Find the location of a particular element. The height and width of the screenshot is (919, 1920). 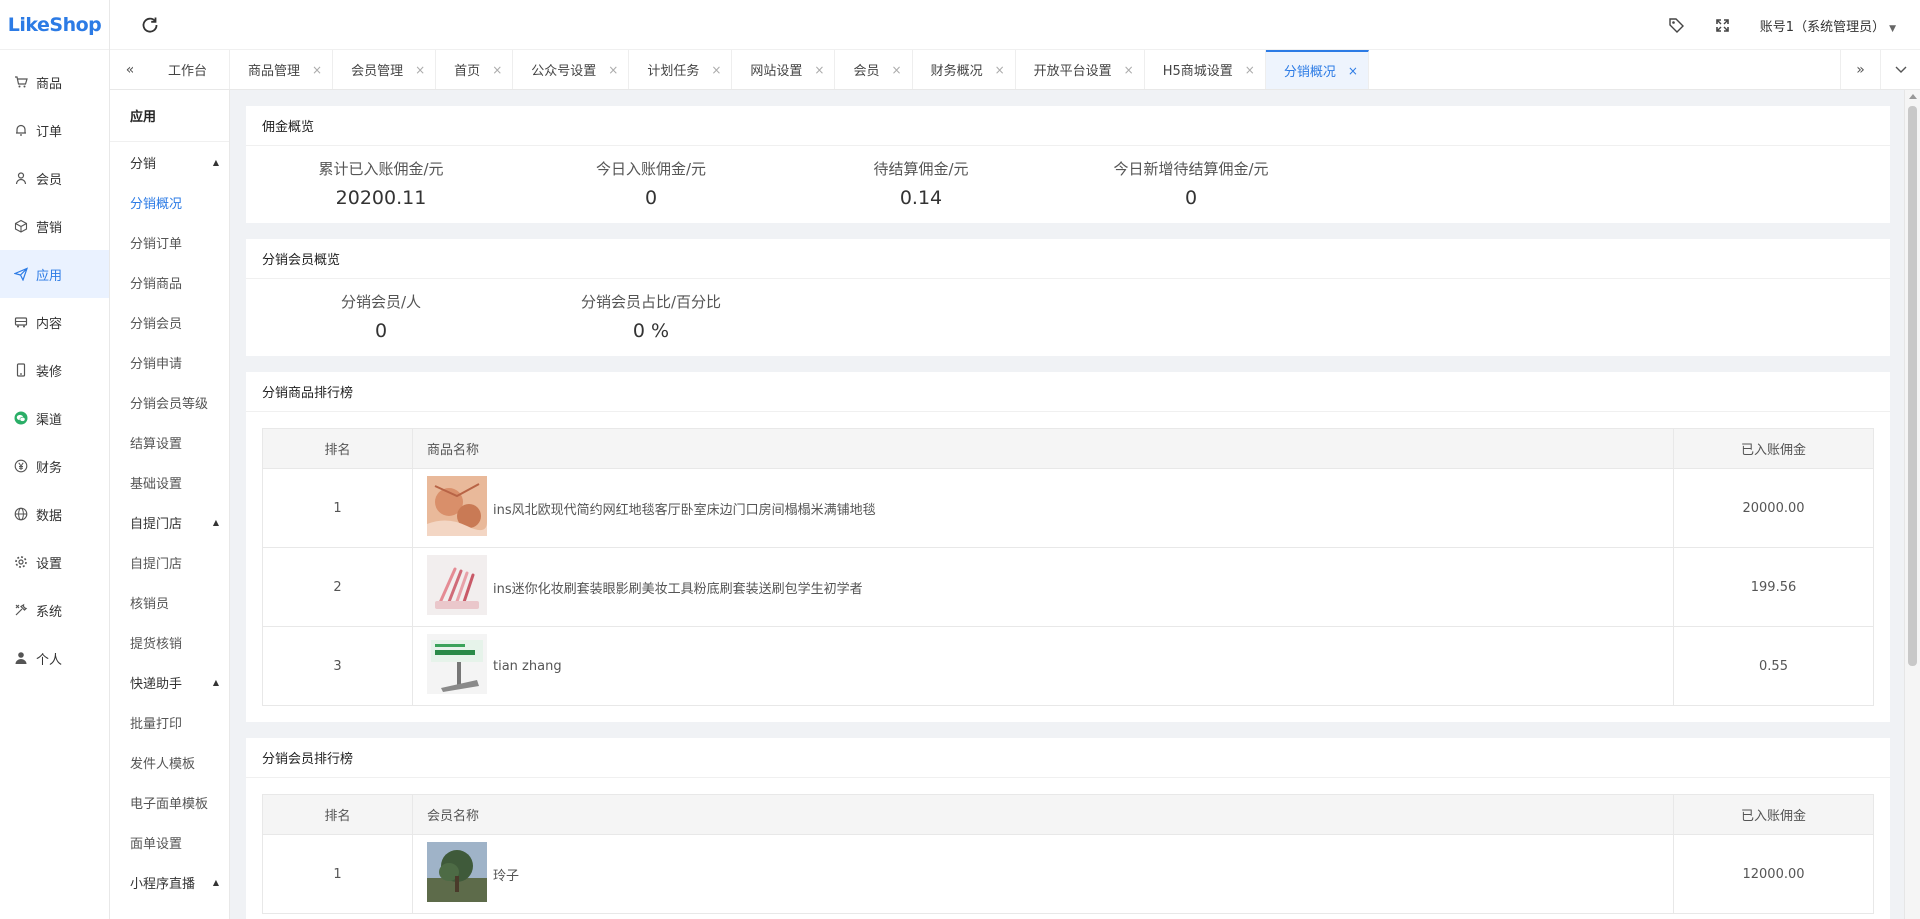

submenu-item: 结算设置 is located at coordinates (169, 442).